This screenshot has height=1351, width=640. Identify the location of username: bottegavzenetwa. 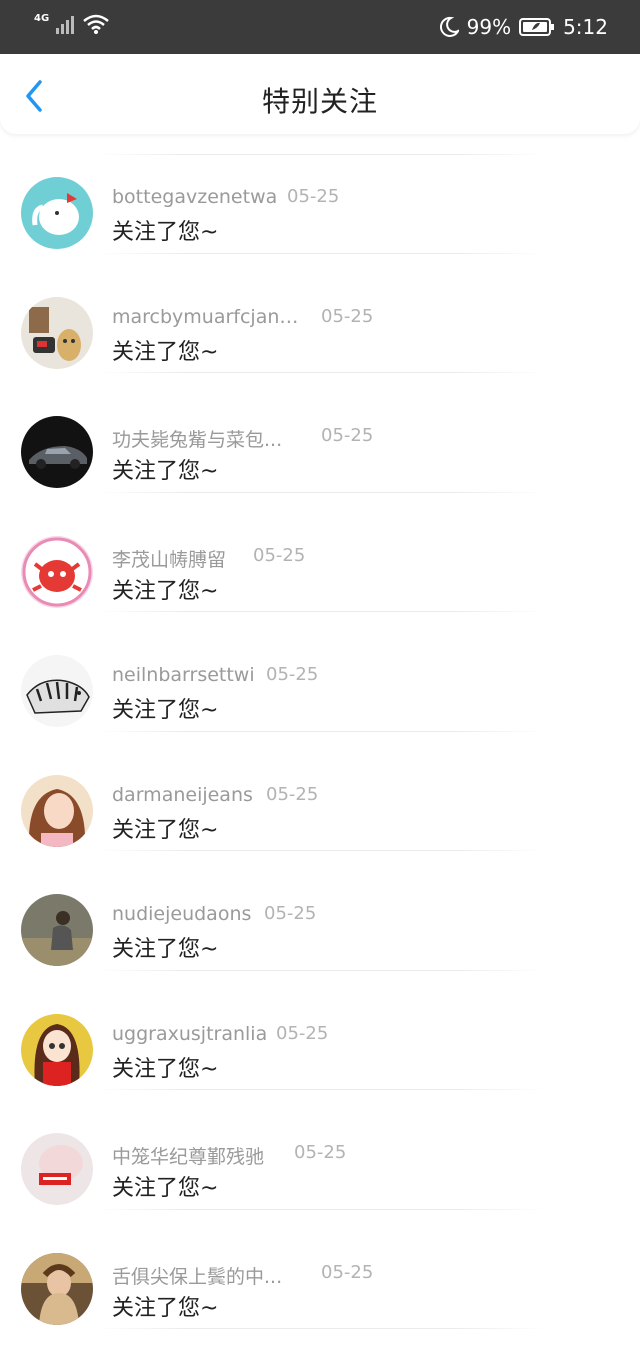
(195, 197).